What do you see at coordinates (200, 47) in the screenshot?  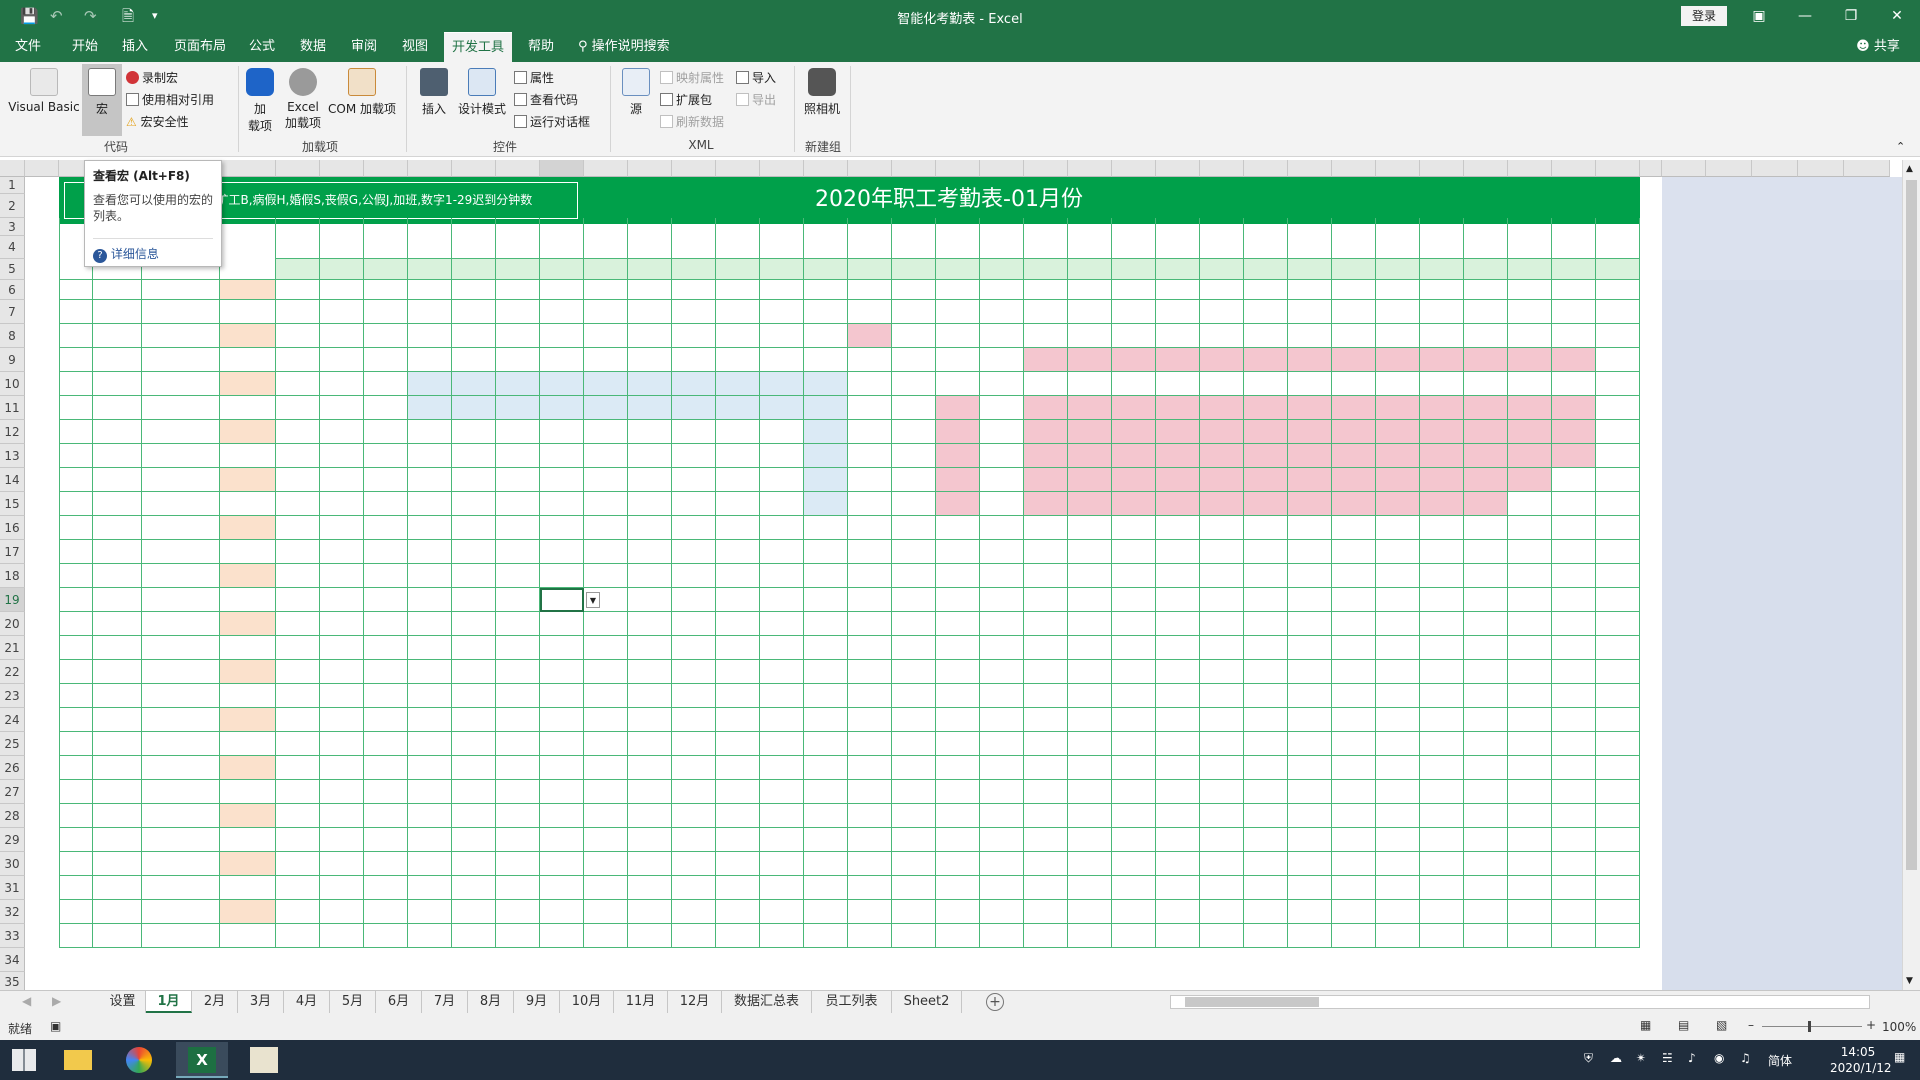 I see `tab-page-layout: 页面布局` at bounding box center [200, 47].